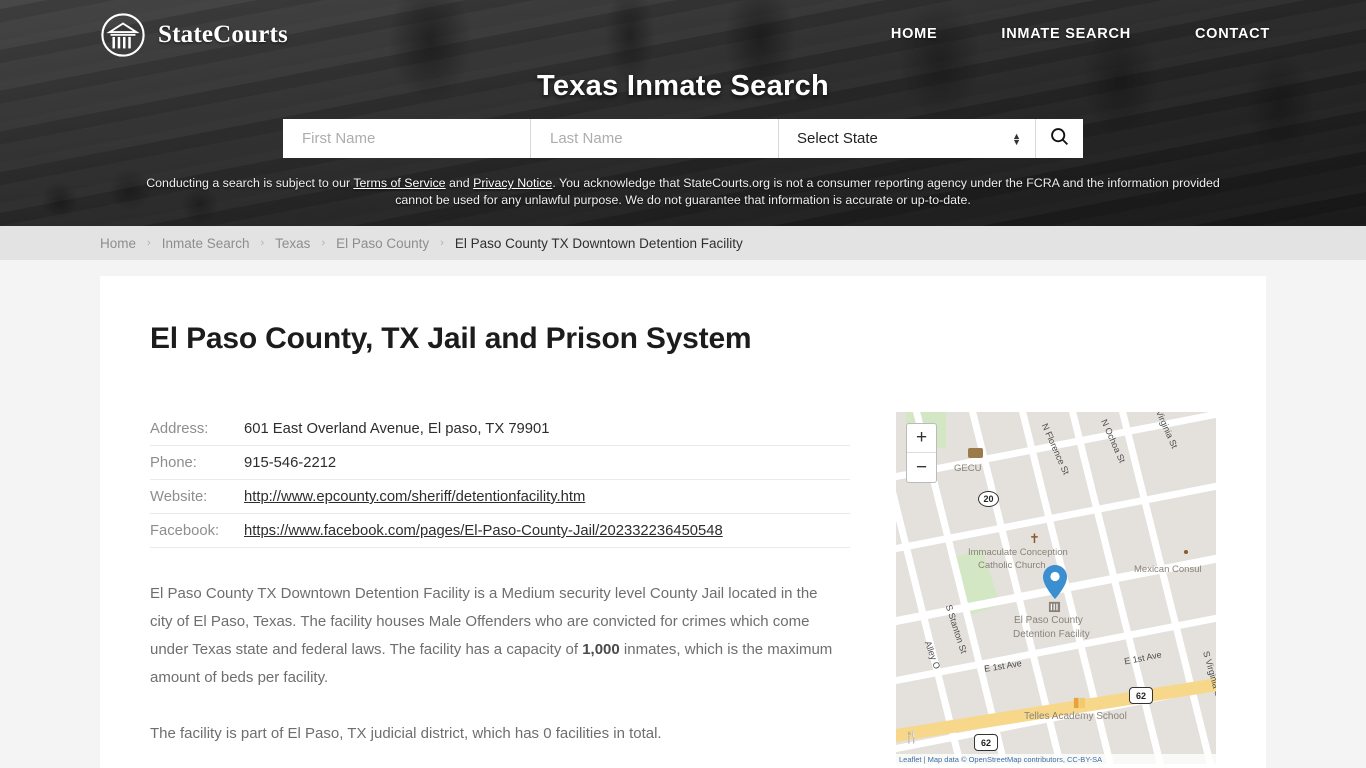 The image size is (1366, 768). I want to click on map-marker-title-line1: El Paso County, so click(1048, 620).